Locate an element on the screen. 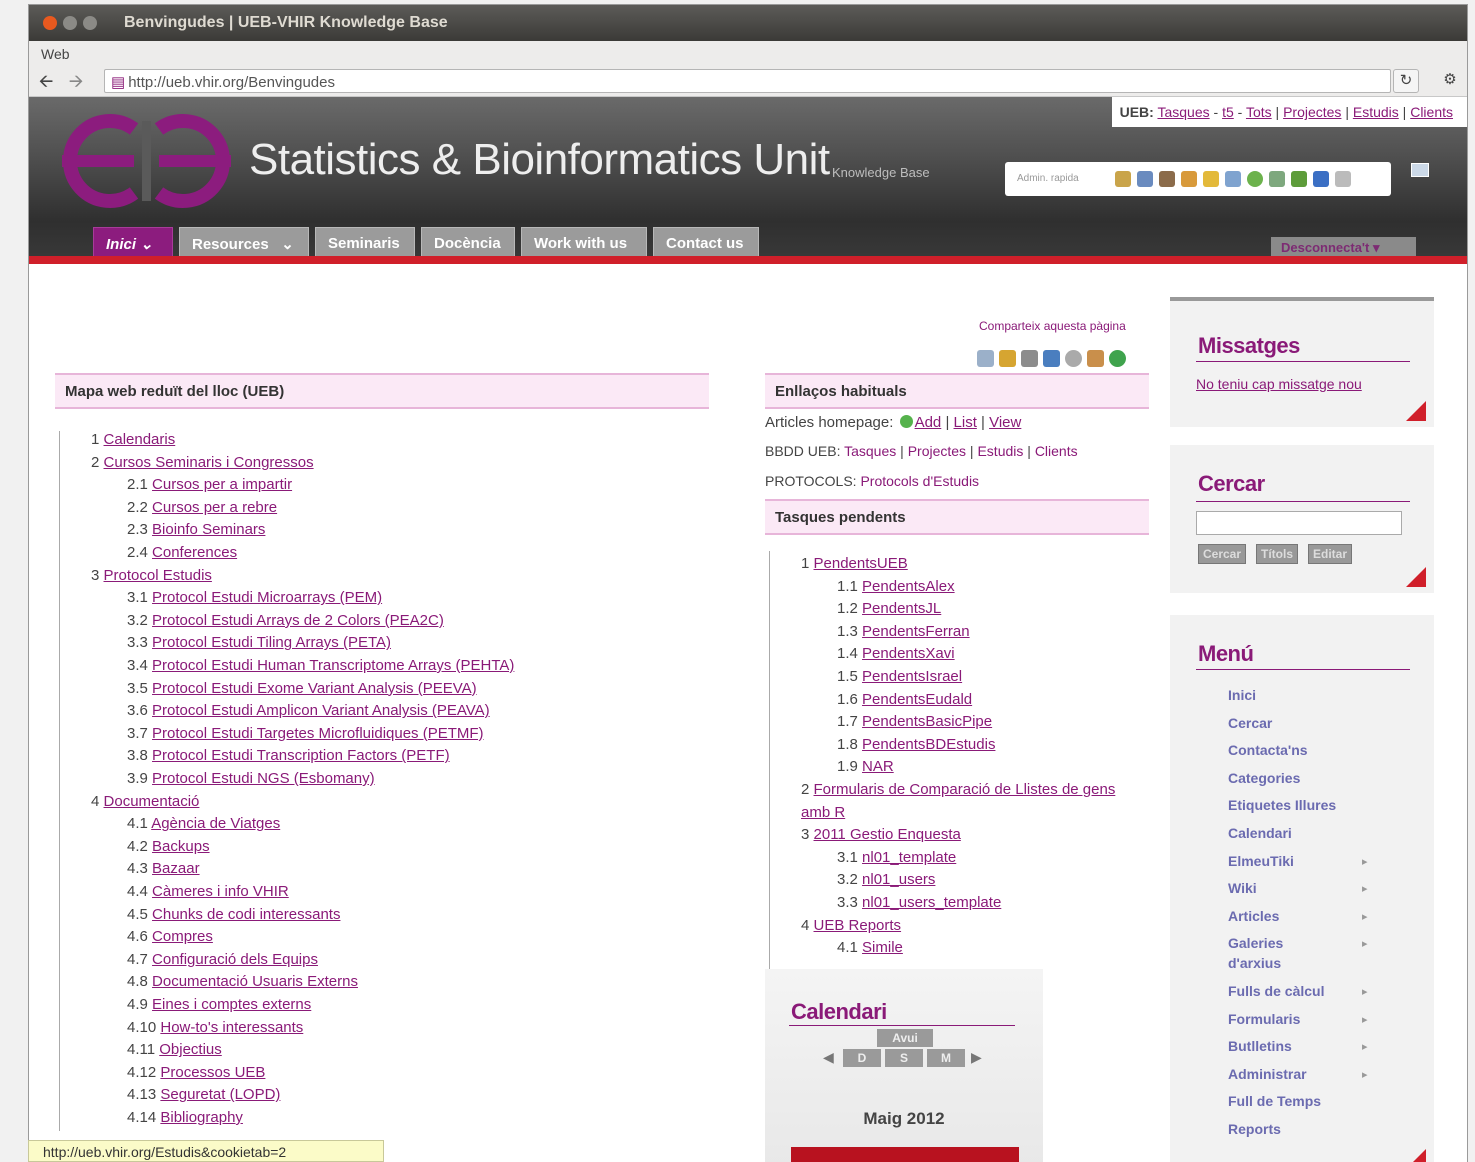  item-link: Objectius is located at coordinates (190, 1049).